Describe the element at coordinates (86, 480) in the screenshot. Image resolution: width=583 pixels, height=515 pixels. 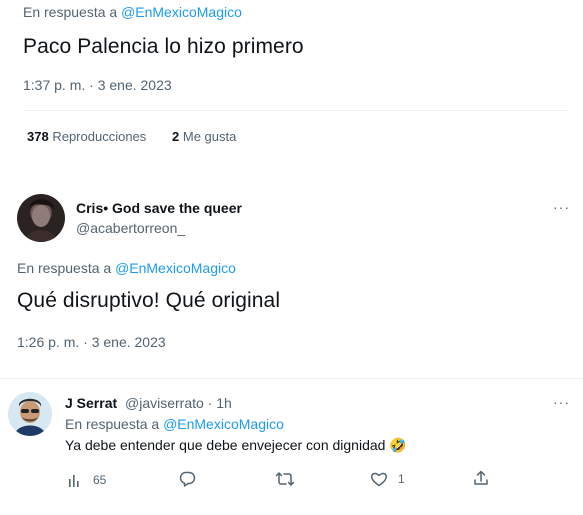
I see `views-action: 65` at that location.